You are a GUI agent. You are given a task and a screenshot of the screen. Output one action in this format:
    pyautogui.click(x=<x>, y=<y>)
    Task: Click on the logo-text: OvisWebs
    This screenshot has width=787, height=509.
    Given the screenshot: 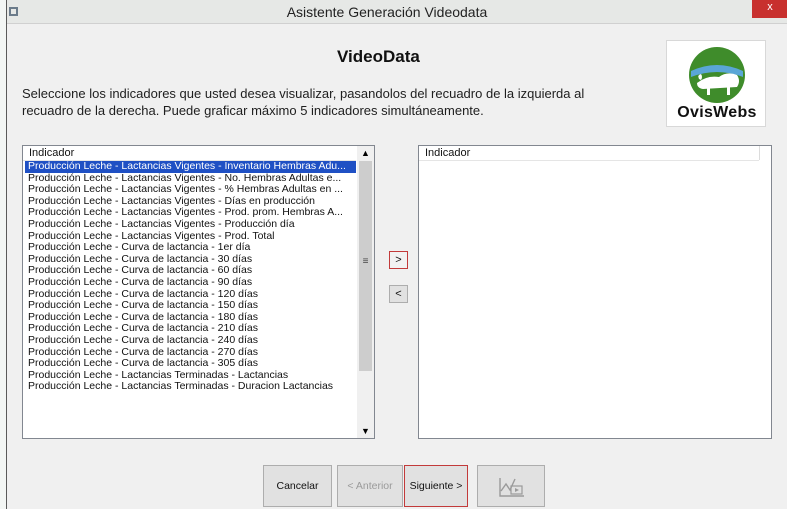 What is the action you would take?
    pyautogui.click(x=717, y=112)
    